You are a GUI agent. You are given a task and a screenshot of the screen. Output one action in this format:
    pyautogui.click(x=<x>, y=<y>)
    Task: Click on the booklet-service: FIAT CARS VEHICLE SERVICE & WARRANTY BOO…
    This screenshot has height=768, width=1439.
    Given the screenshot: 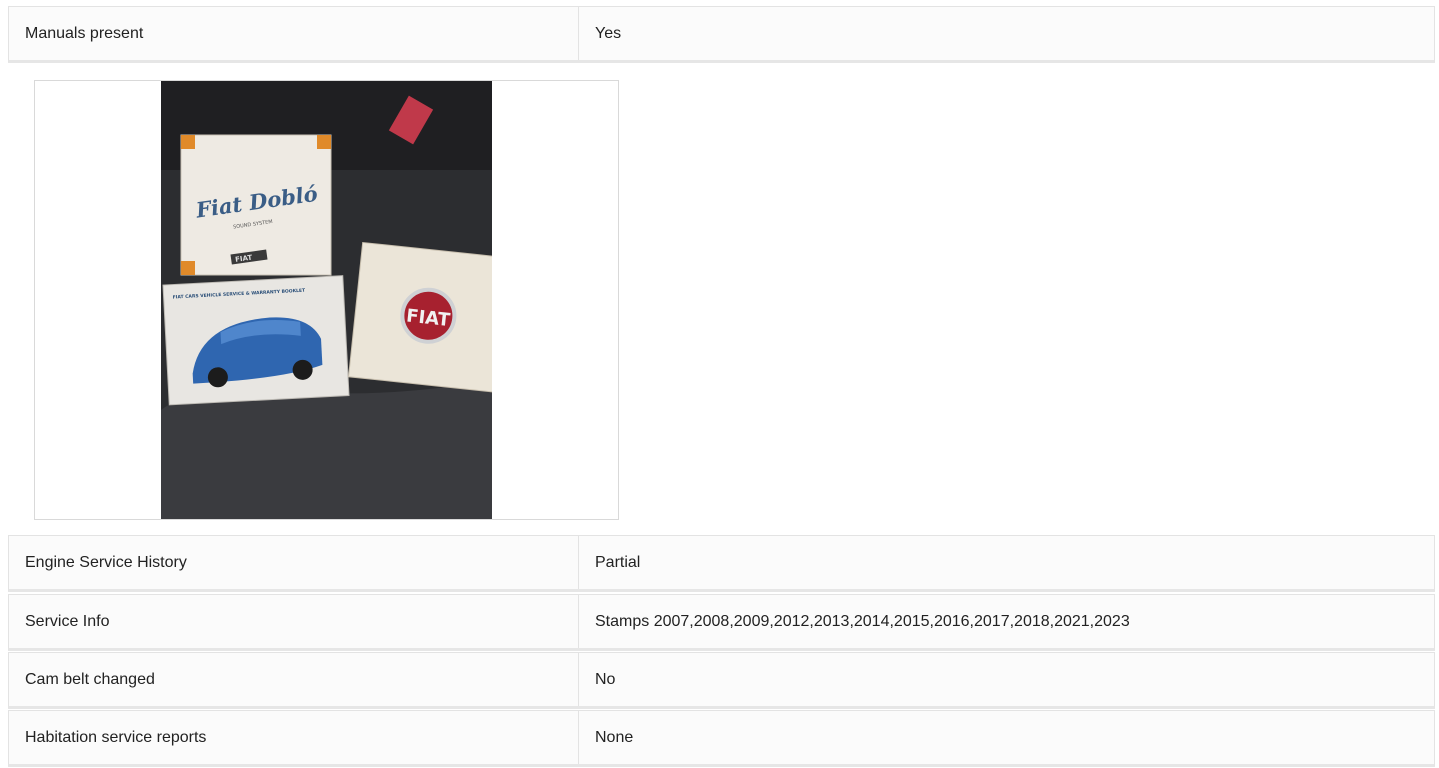 What is the action you would take?
    pyautogui.click(x=256, y=340)
    